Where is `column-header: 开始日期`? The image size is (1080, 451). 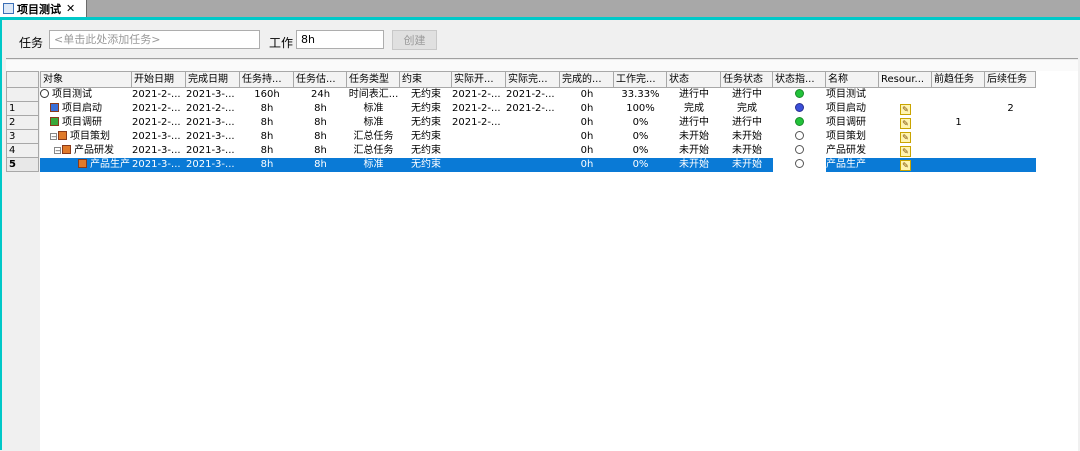
column-header: 开始日期 is located at coordinates (159, 79).